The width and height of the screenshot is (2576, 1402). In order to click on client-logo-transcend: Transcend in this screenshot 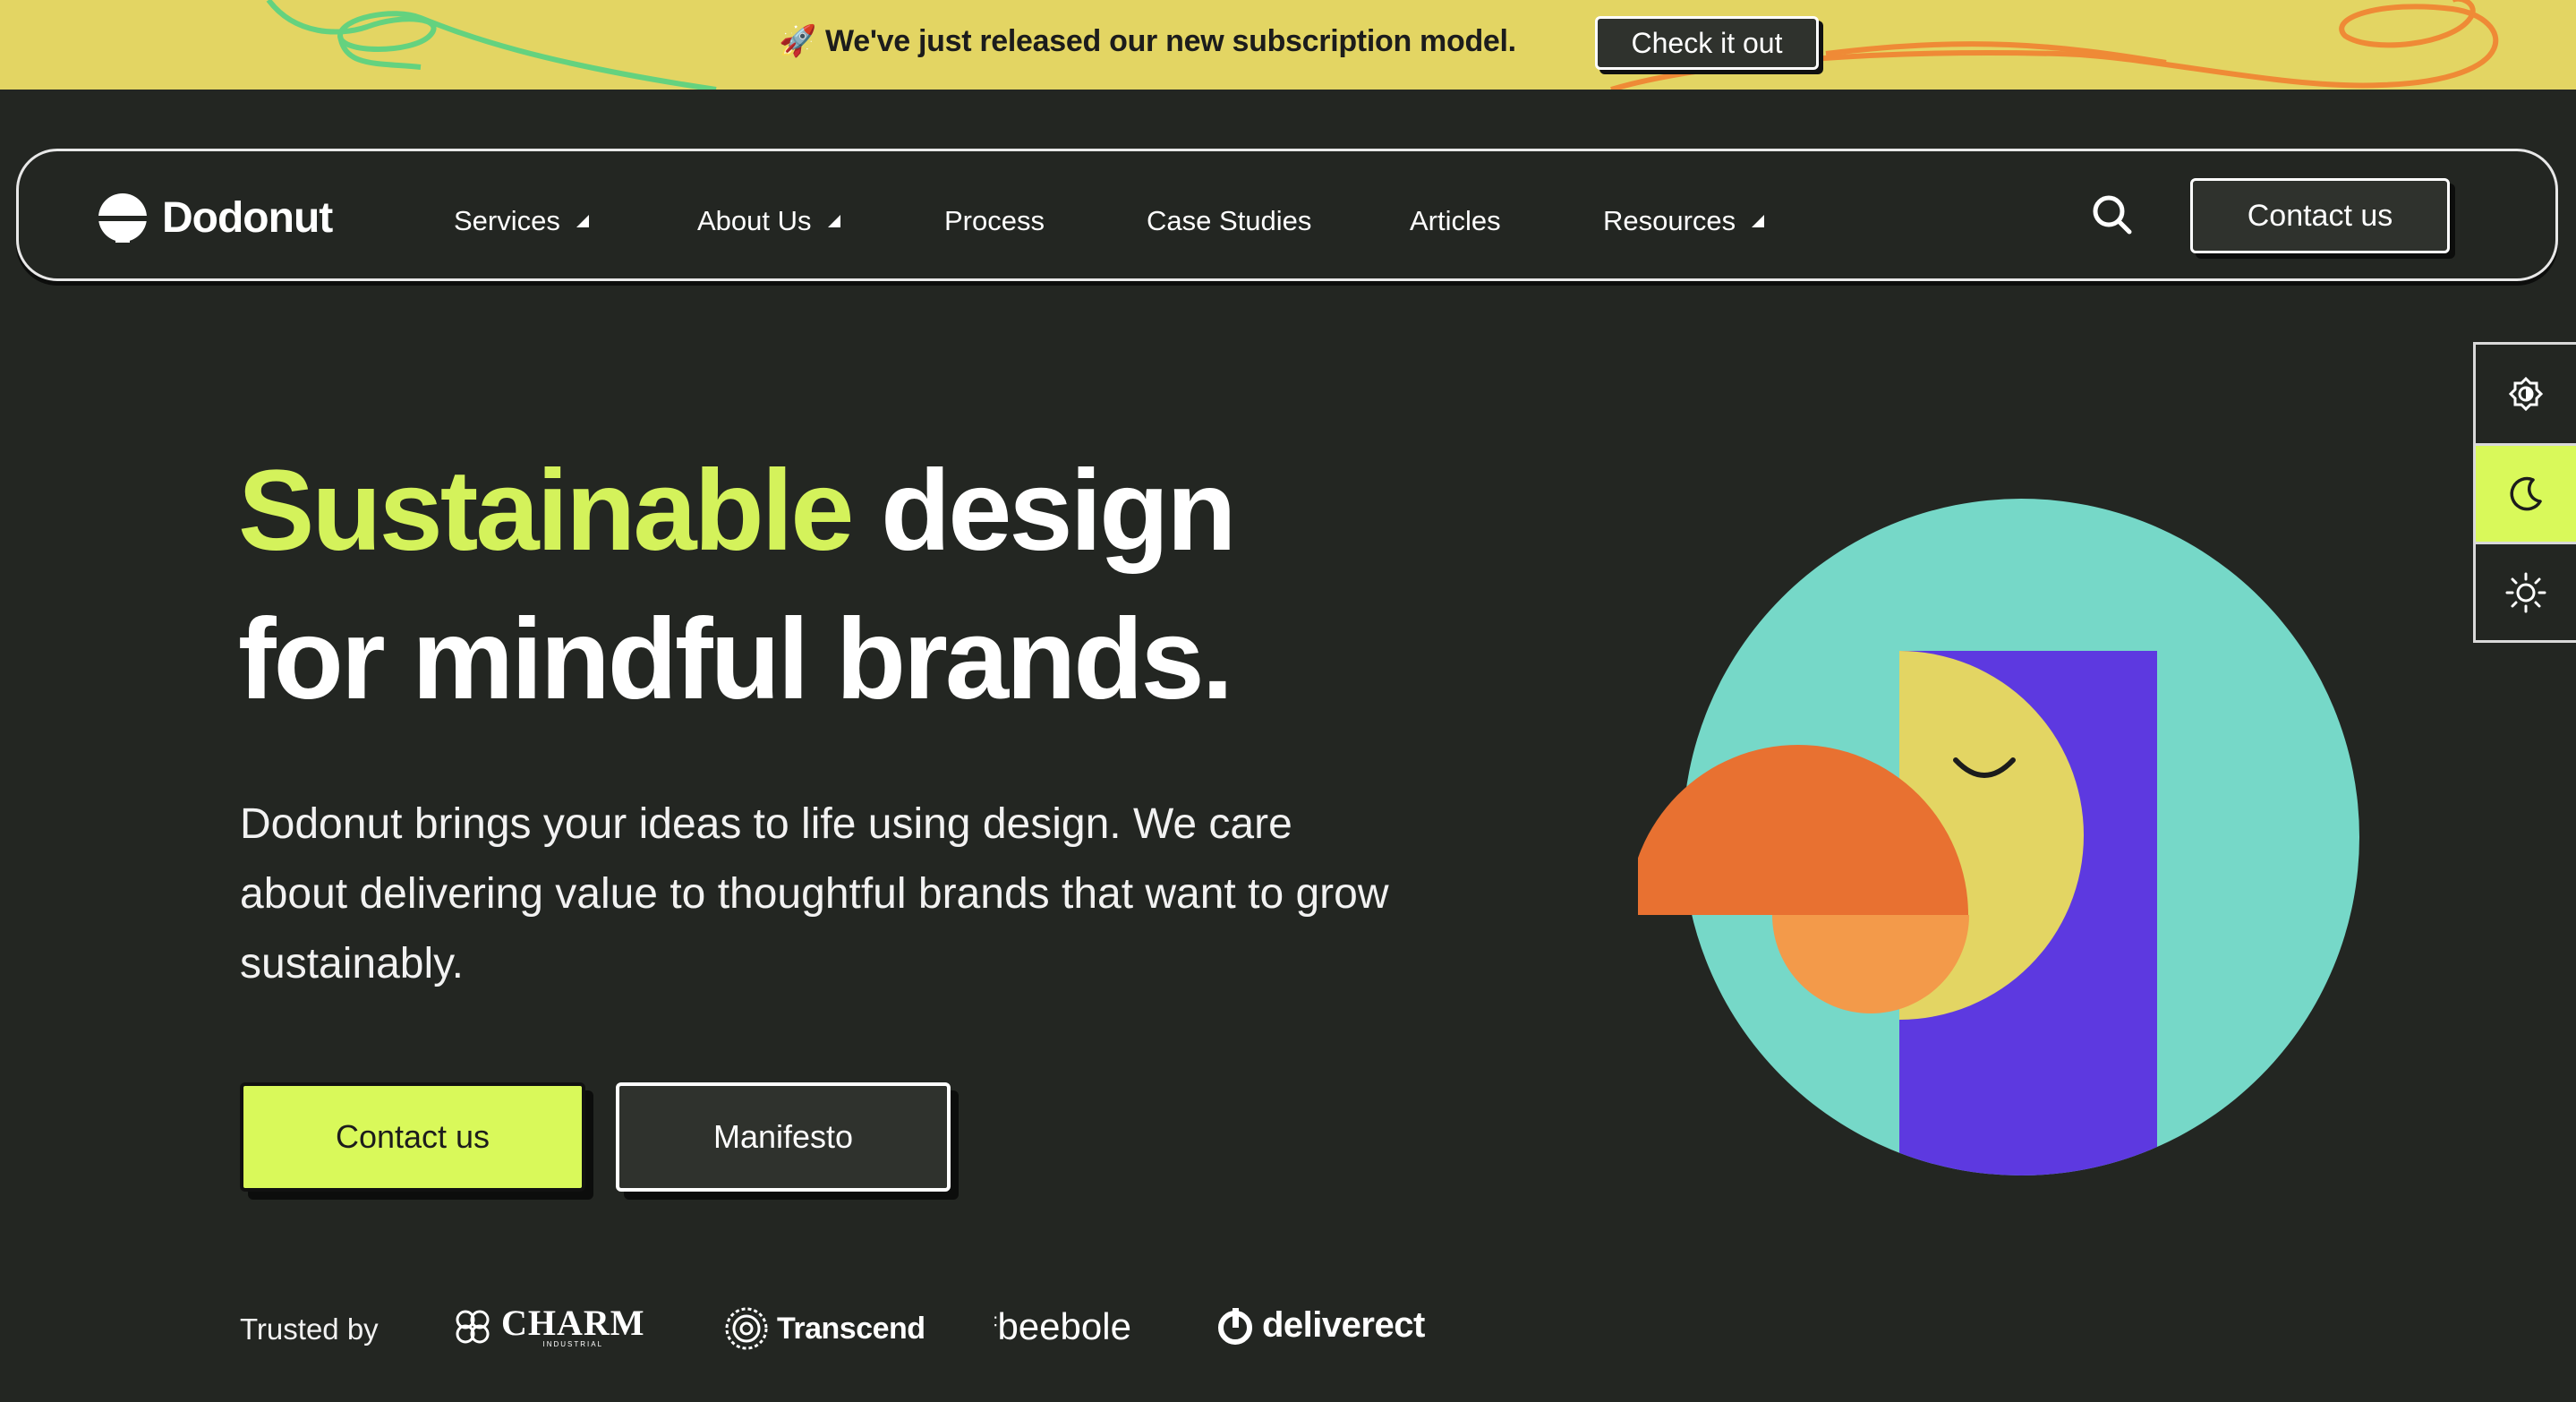, I will do `click(824, 1328)`.